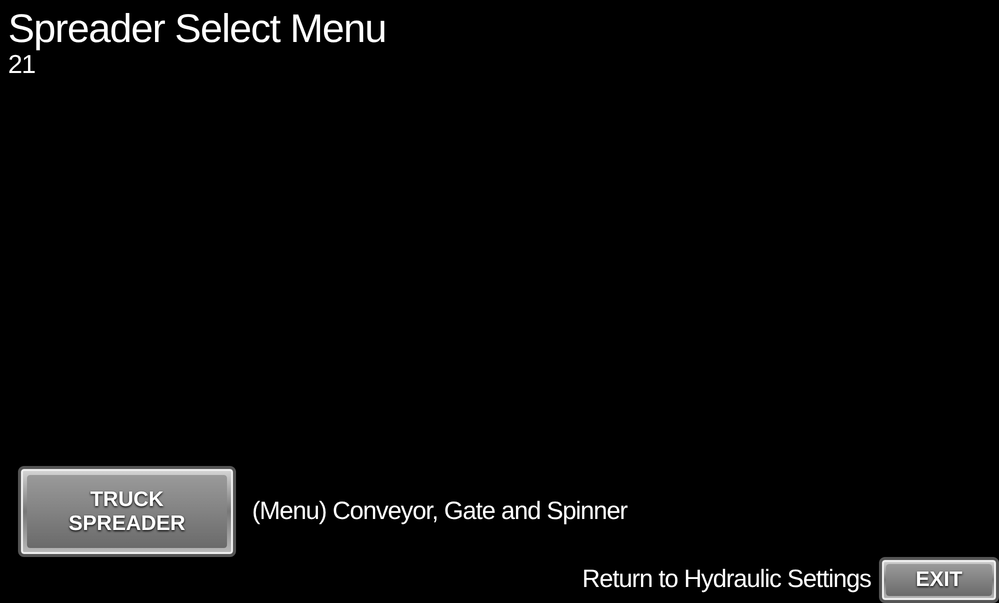 This screenshot has width=999, height=603. What do you see at coordinates (726, 580) in the screenshot?
I see `exit-description: Return to Hydraulic Settings` at bounding box center [726, 580].